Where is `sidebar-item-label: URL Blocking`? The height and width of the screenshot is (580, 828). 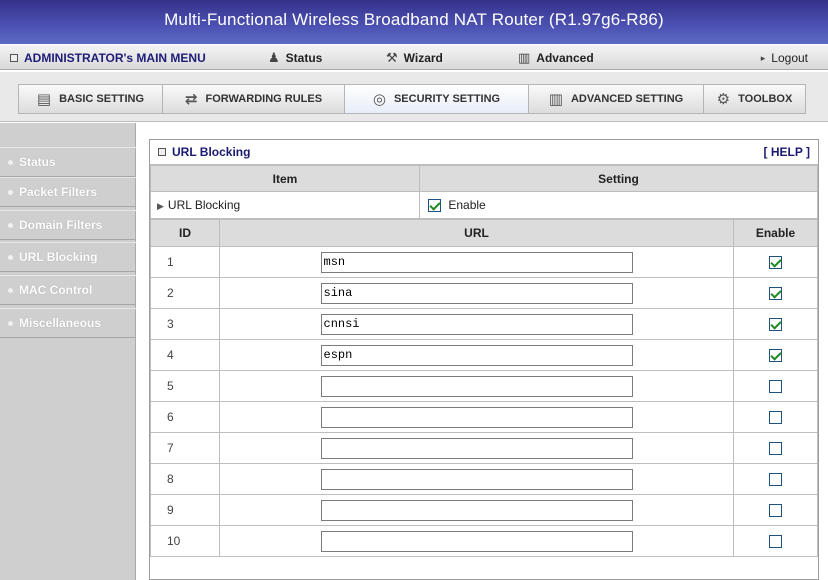
sidebar-item-label: URL Blocking is located at coordinates (58, 257).